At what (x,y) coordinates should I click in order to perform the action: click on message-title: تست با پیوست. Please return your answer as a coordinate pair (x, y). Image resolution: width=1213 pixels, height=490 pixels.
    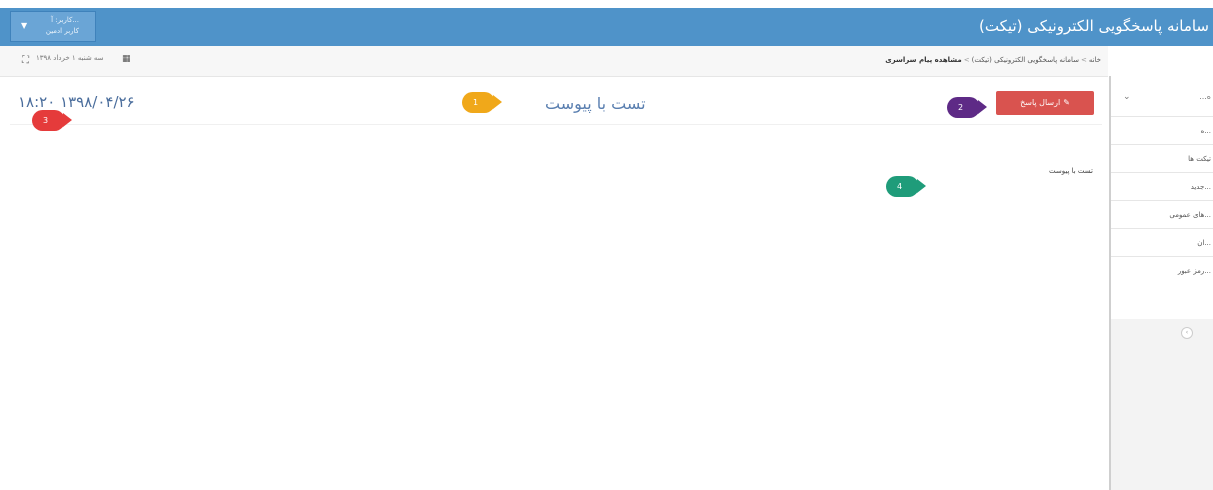
    Looking at the image, I should click on (595, 103).